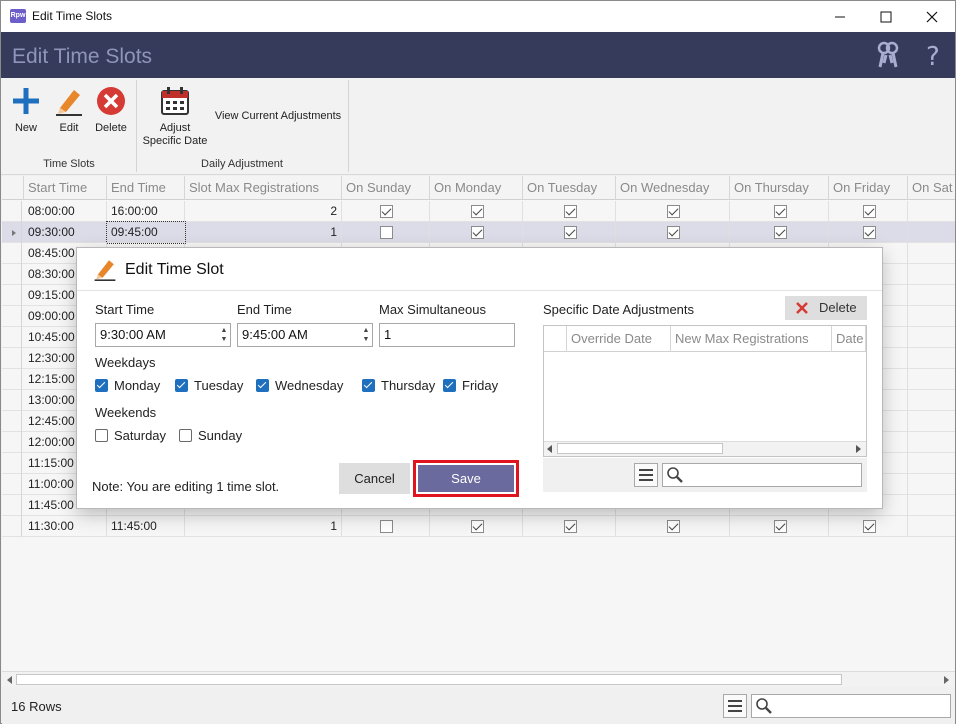  What do you see at coordinates (849, 339) in the screenshot?
I see `sda-column-header: Date` at bounding box center [849, 339].